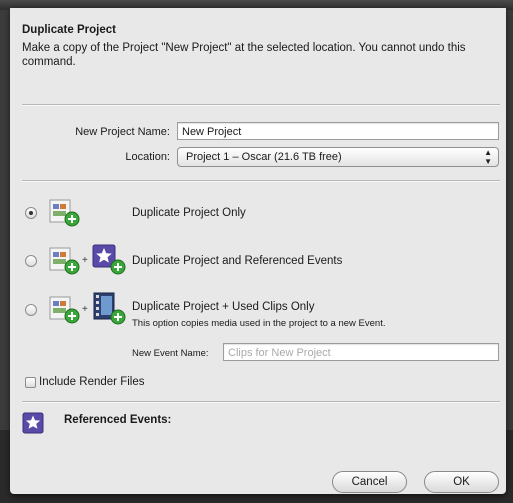 This screenshot has width=513, height=503. Describe the element at coordinates (361, 352) in the screenshot. I see `new-event-name-field: Clips for New Project` at that location.